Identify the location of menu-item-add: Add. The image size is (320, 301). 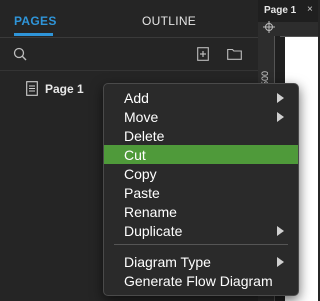
(201, 97).